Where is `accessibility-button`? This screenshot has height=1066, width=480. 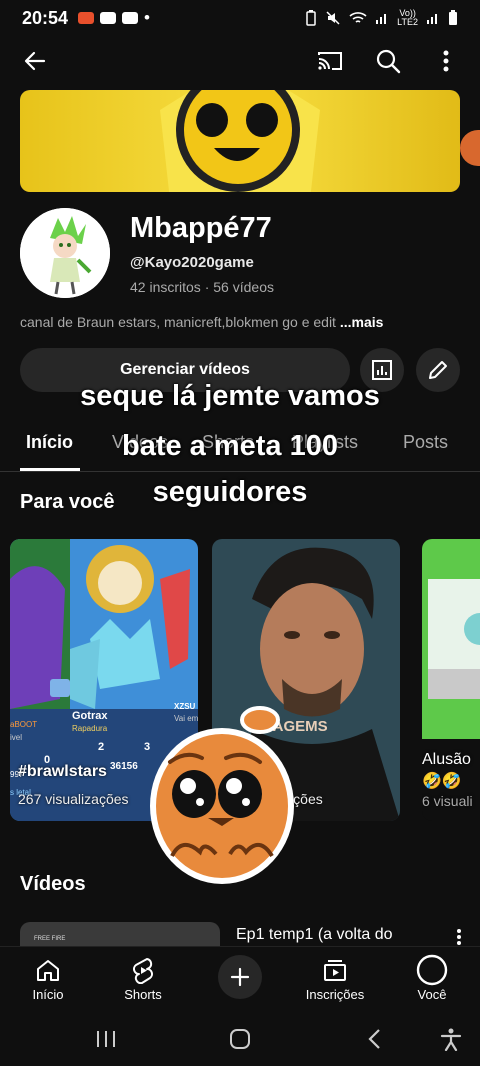 accessibility-button is located at coordinates (451, 1039).